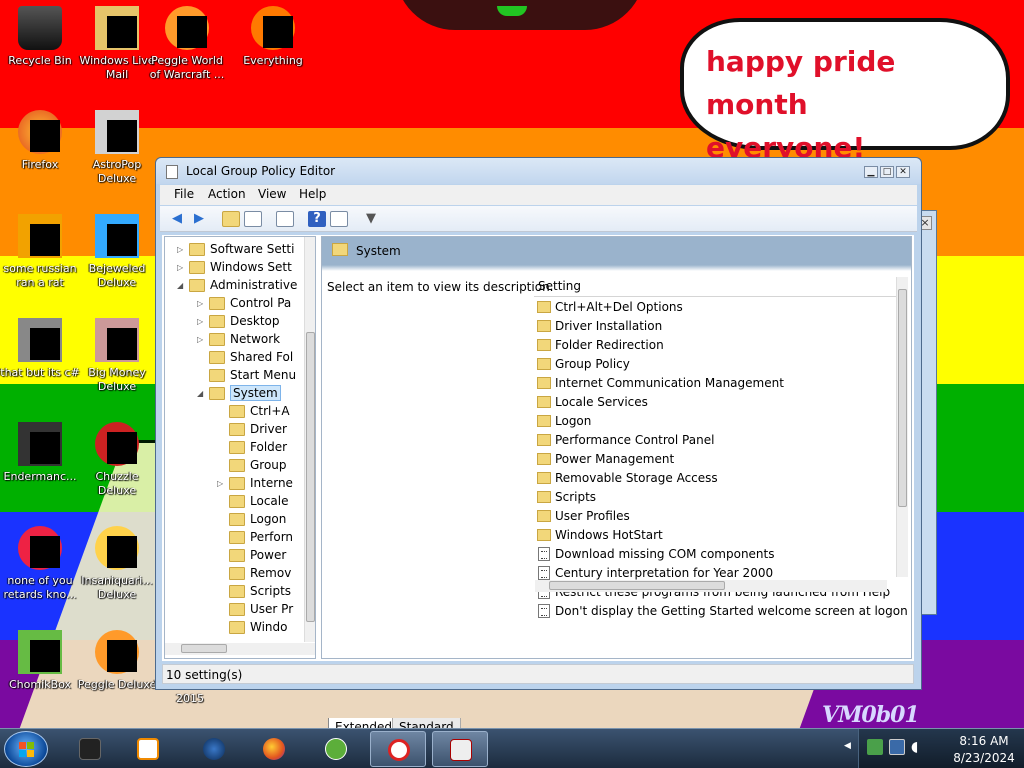  Describe the element at coordinates (187, 28) in the screenshot. I see `peggle-wow-icon` at that location.